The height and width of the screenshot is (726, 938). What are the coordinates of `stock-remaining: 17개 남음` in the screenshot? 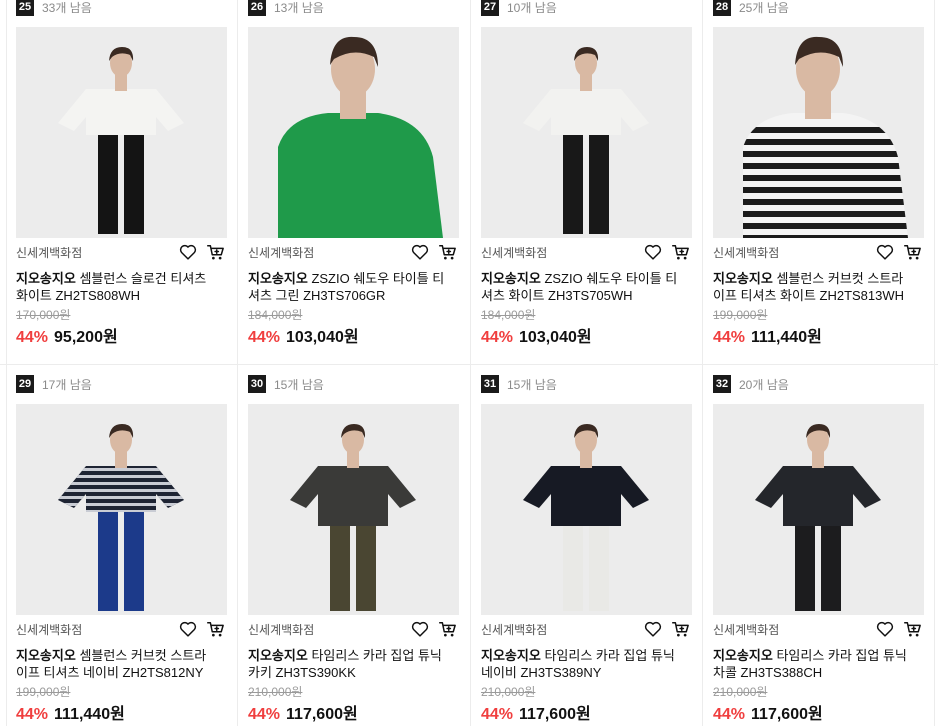 It's located at (67, 384).